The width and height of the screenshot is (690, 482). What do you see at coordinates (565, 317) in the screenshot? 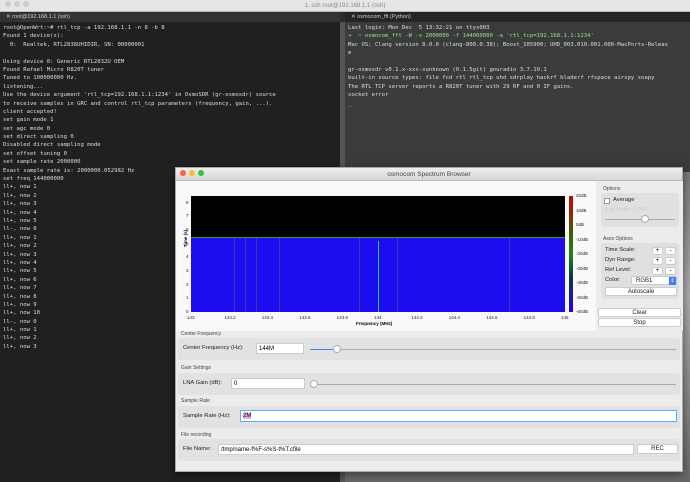
I see `x-tick-label: 145` at bounding box center [565, 317].